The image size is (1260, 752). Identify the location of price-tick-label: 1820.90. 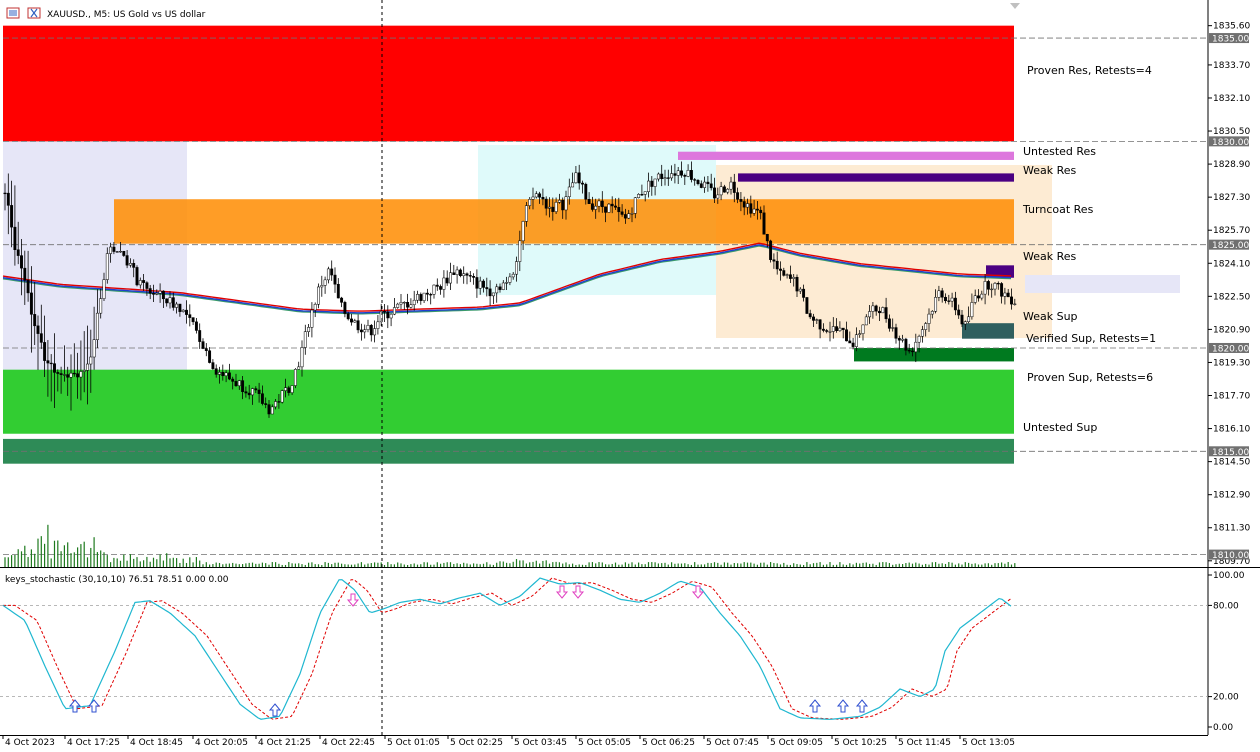
(1231, 330).